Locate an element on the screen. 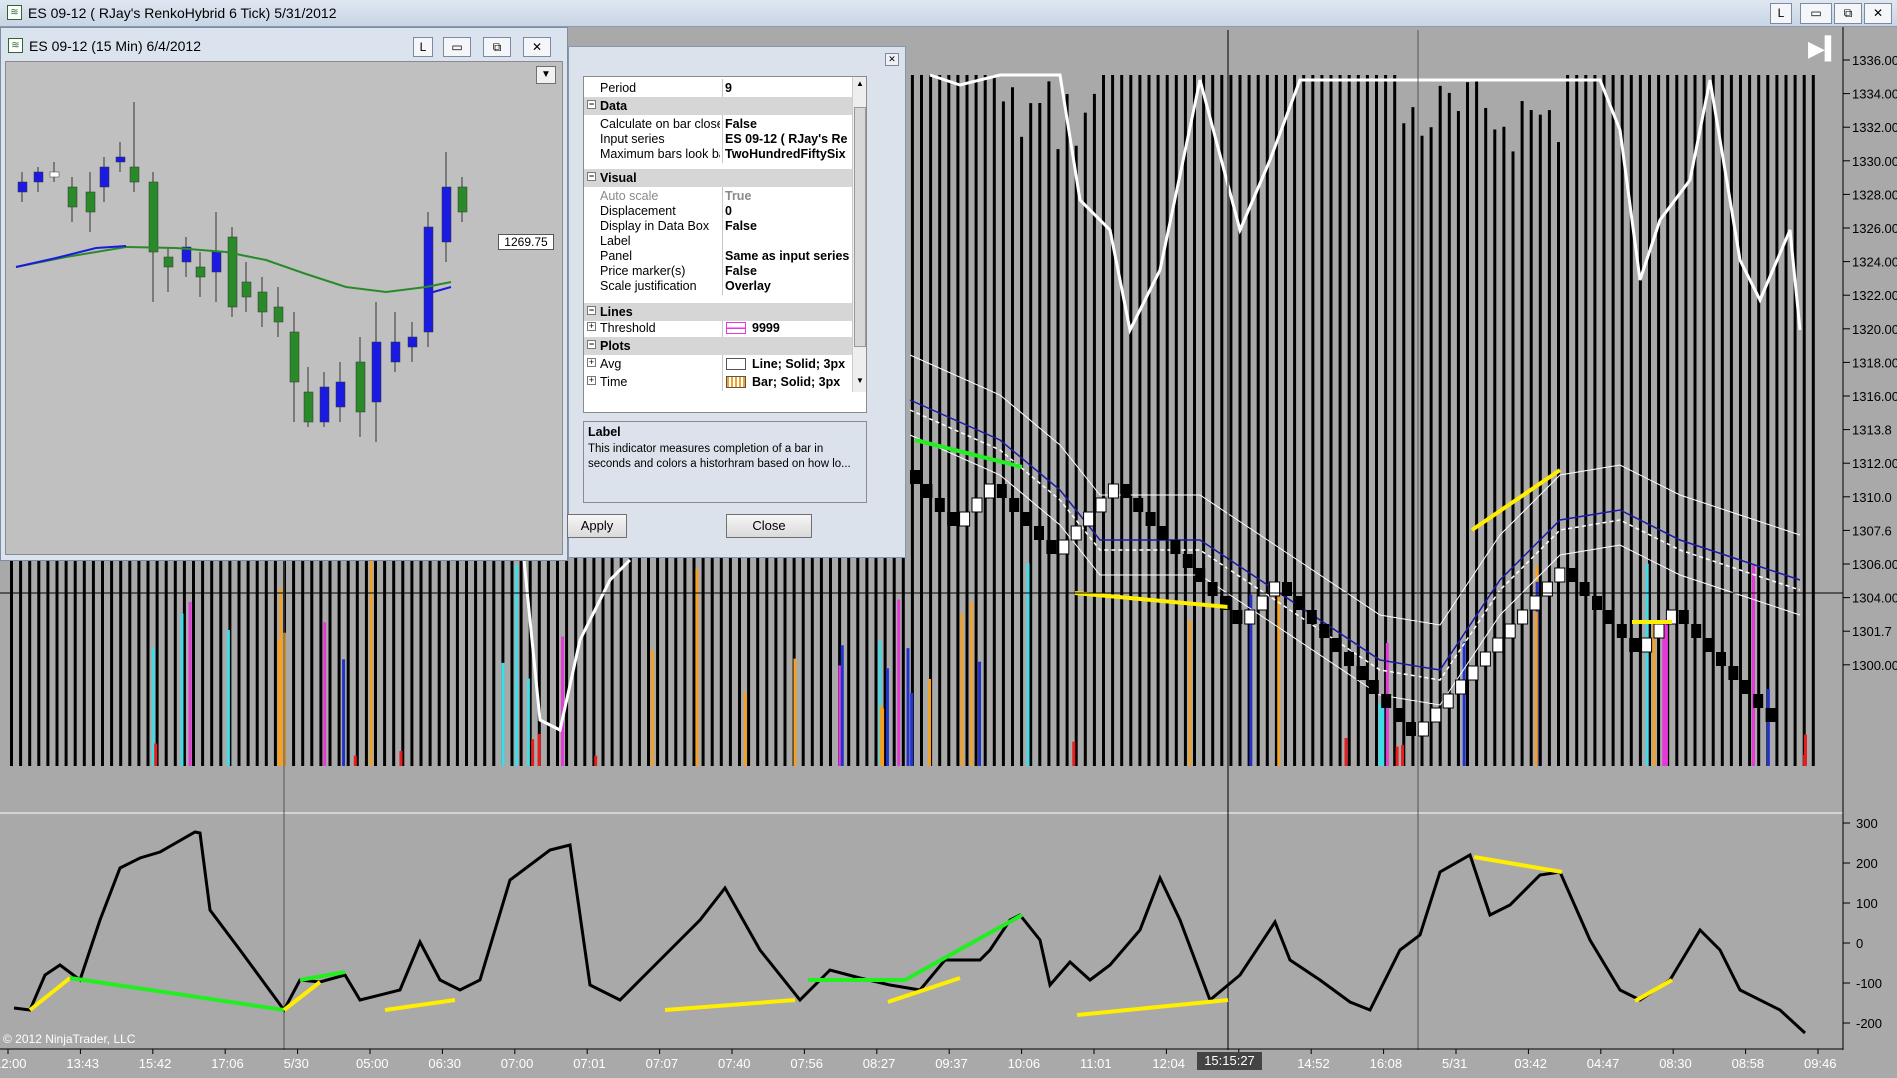  property-grid-scrollbar: ▲ ▼ is located at coordinates (859, 234).